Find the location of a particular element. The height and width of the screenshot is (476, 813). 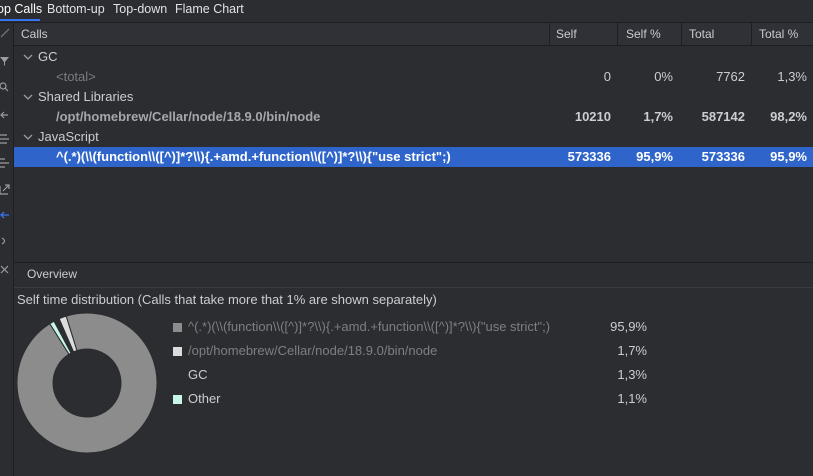

legend-label: Other is located at coordinates (204, 398).